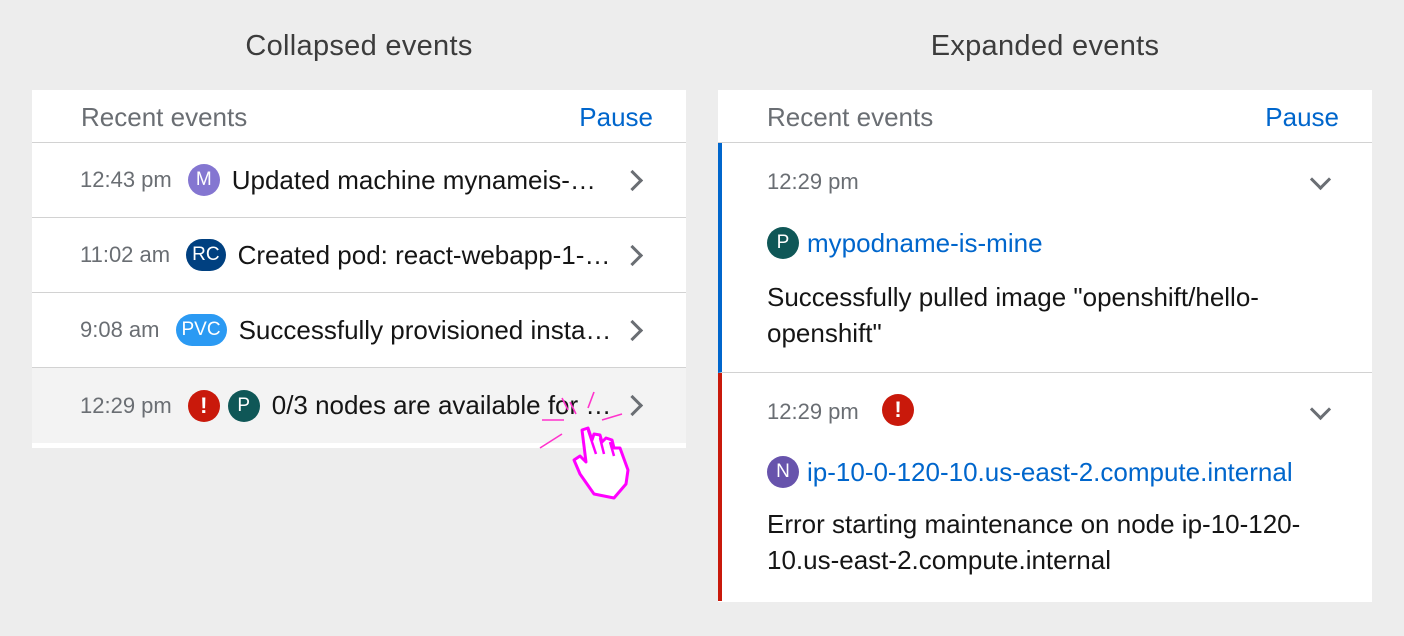 The height and width of the screenshot is (636, 1404). What do you see at coordinates (431, 254) in the screenshot?
I see `event-message: Created pod: react-webapp-1-abcde` at bounding box center [431, 254].